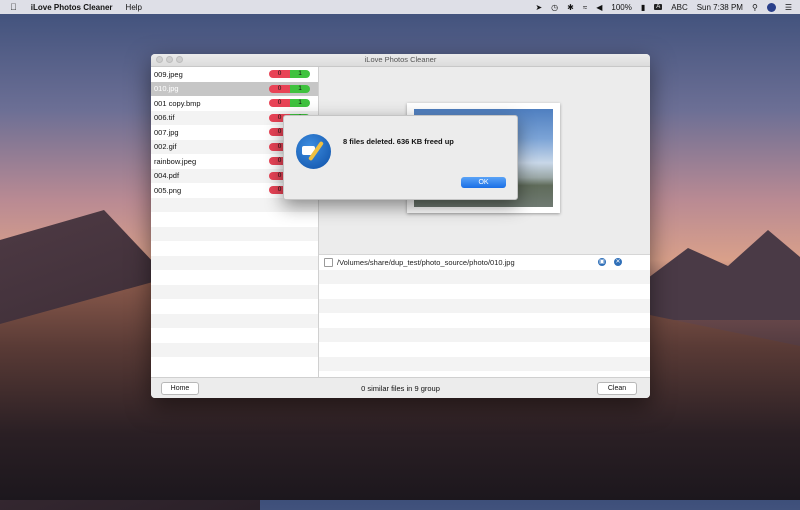 Image resolution: width=800 pixels, height=510 pixels. What do you see at coordinates (165, 147) in the screenshot?
I see `file-name: 002.gif` at bounding box center [165, 147].